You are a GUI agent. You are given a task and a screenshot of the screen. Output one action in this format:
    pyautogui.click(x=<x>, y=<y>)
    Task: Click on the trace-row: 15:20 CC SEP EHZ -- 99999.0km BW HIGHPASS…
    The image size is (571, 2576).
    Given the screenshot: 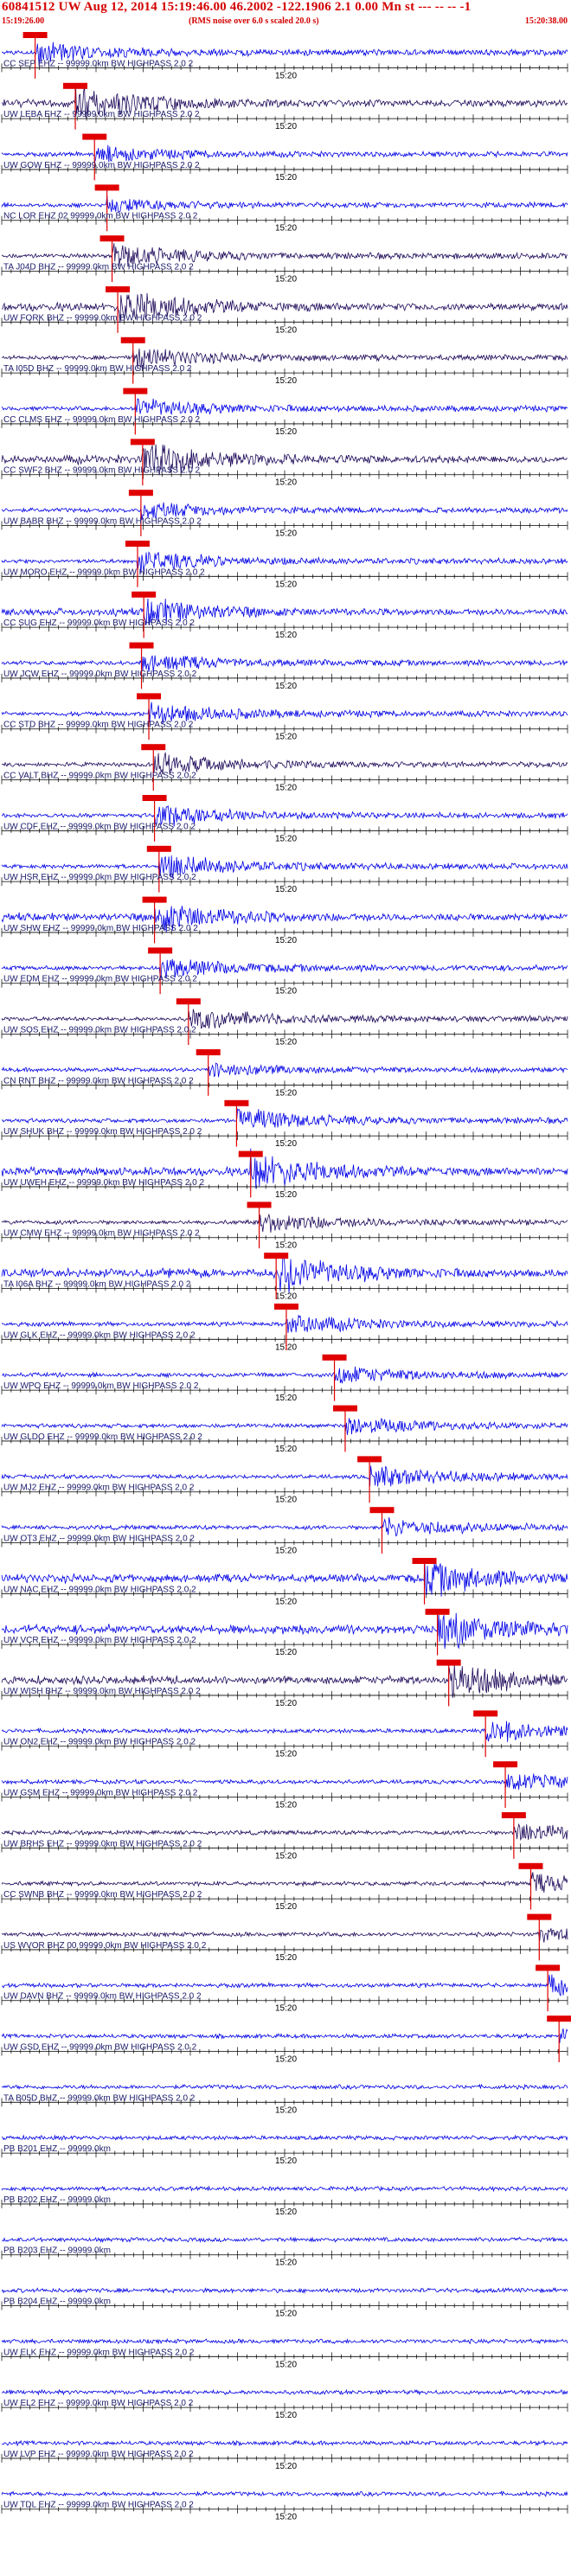 What is the action you would take?
    pyautogui.click(x=284, y=56)
    